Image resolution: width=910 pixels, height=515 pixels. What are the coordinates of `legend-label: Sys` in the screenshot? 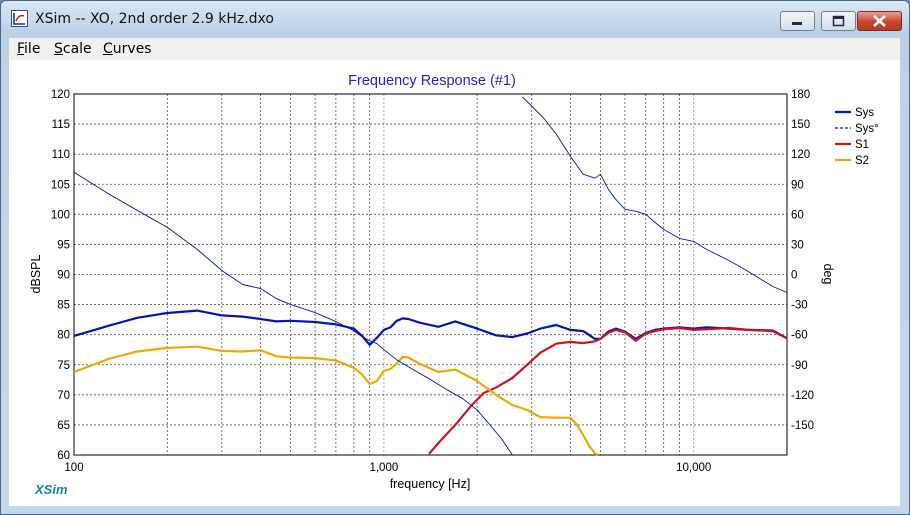 It's located at (864, 113).